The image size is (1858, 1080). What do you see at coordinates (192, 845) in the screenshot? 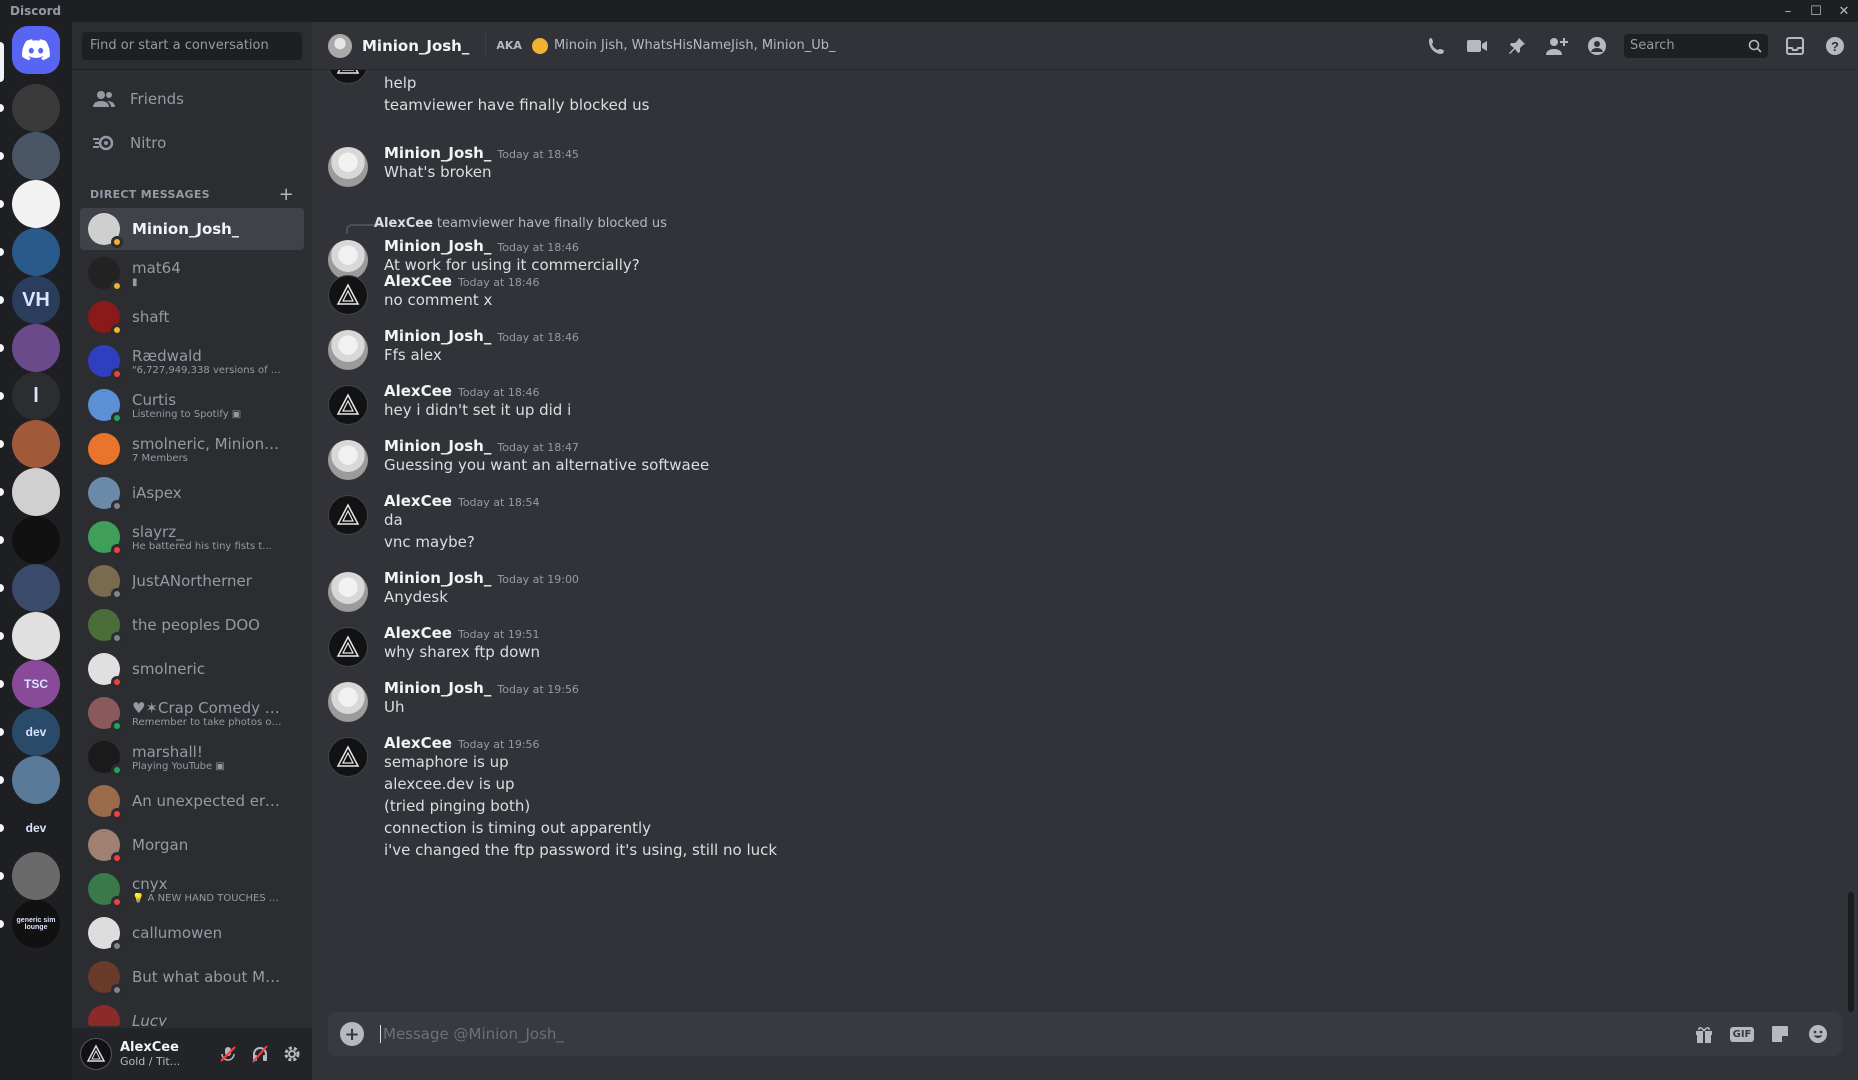
I see `dm-item: Morgan` at bounding box center [192, 845].